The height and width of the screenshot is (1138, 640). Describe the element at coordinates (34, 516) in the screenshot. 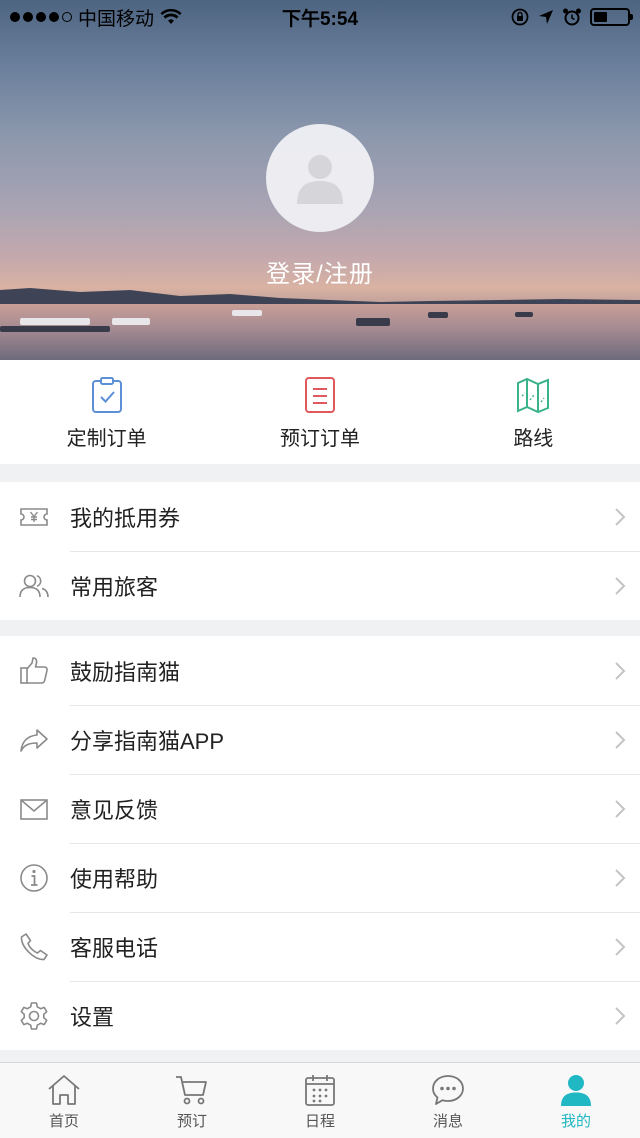

I see `coupon-icon` at that location.